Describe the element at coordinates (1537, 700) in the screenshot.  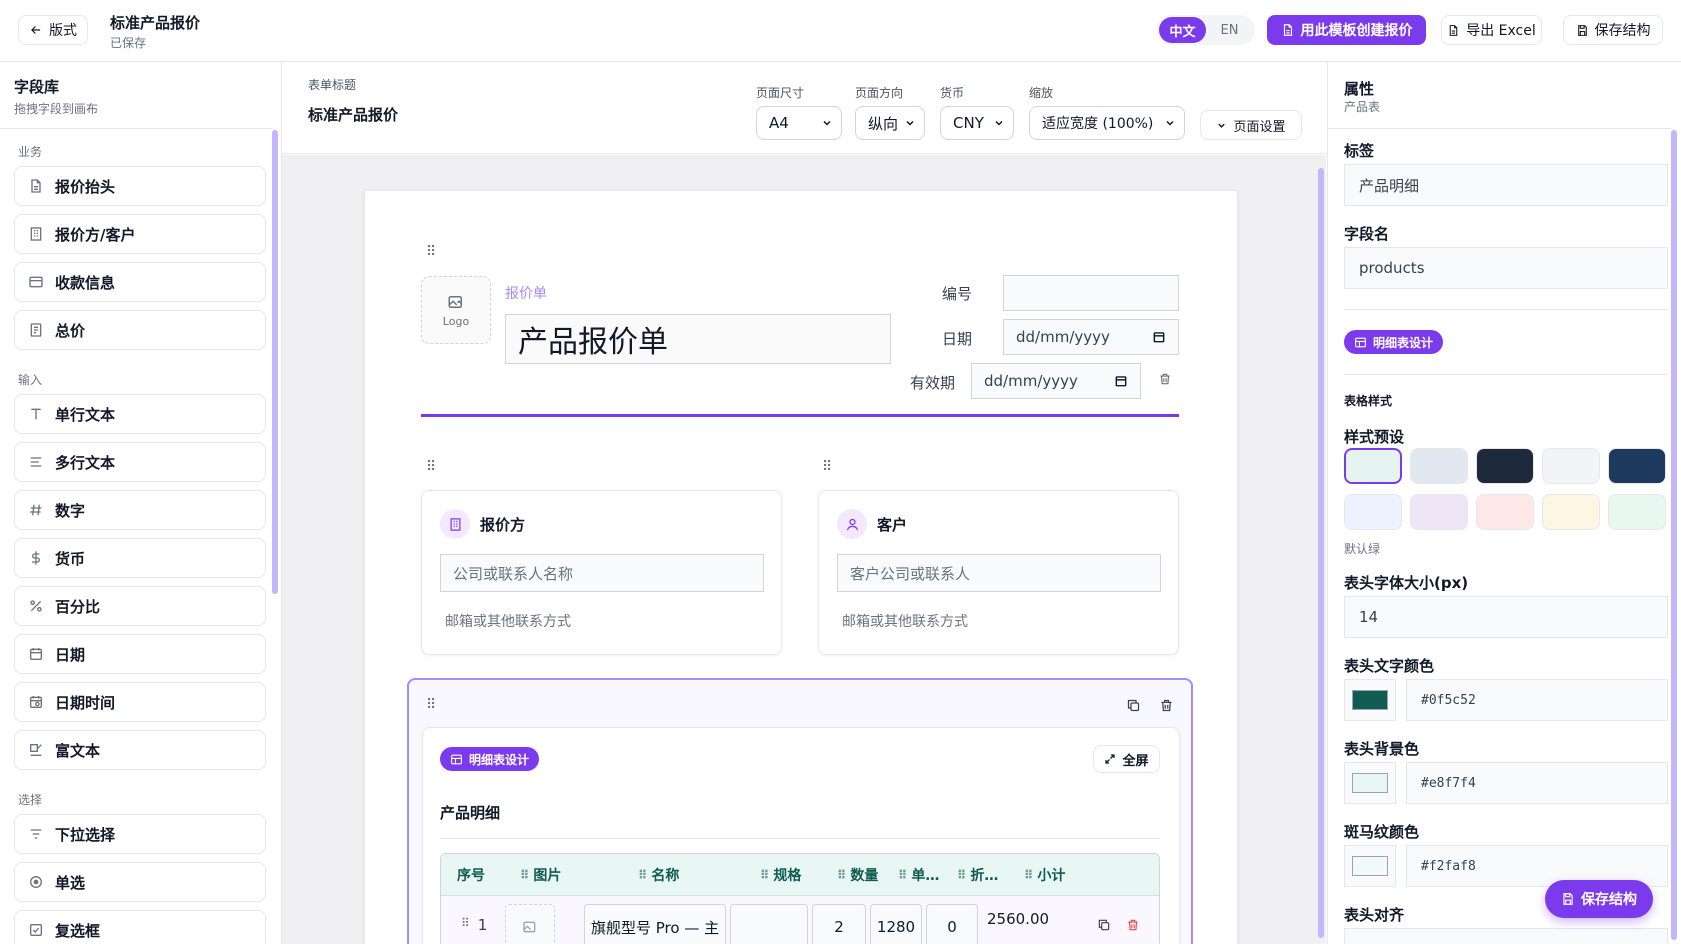
I see `hex-input: #0f5c52` at that location.